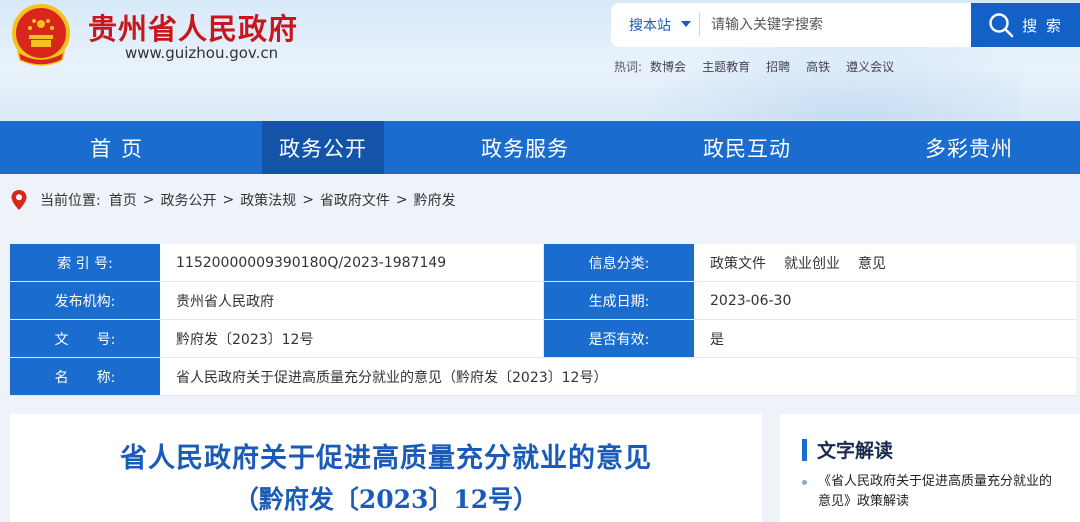 The width and height of the screenshot is (1080, 522). What do you see at coordinates (855, 451) in the screenshot?
I see `side-title: 文字解读` at bounding box center [855, 451].